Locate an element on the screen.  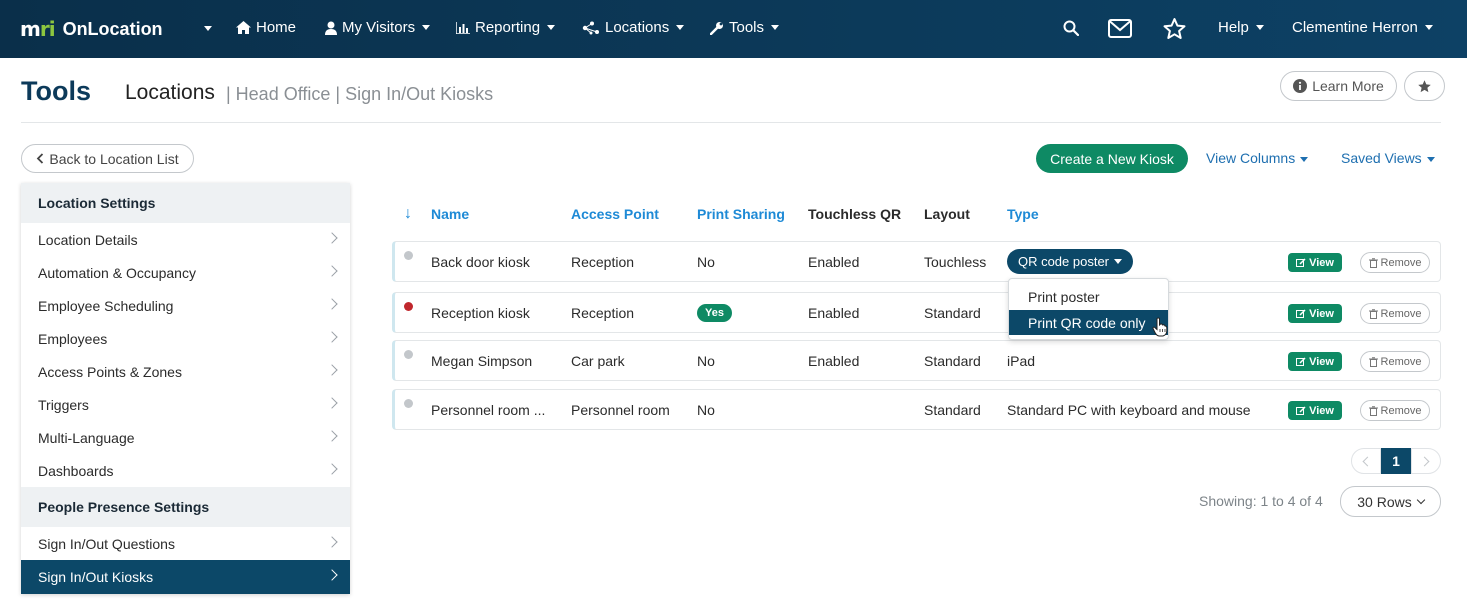
sidebar-item-automation-occupancy: Automation & Occupancy is located at coordinates (185, 272).